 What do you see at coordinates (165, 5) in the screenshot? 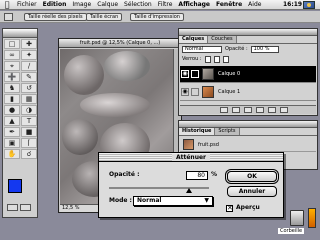
I see `menu-filtre: Filtre` at bounding box center [165, 5].